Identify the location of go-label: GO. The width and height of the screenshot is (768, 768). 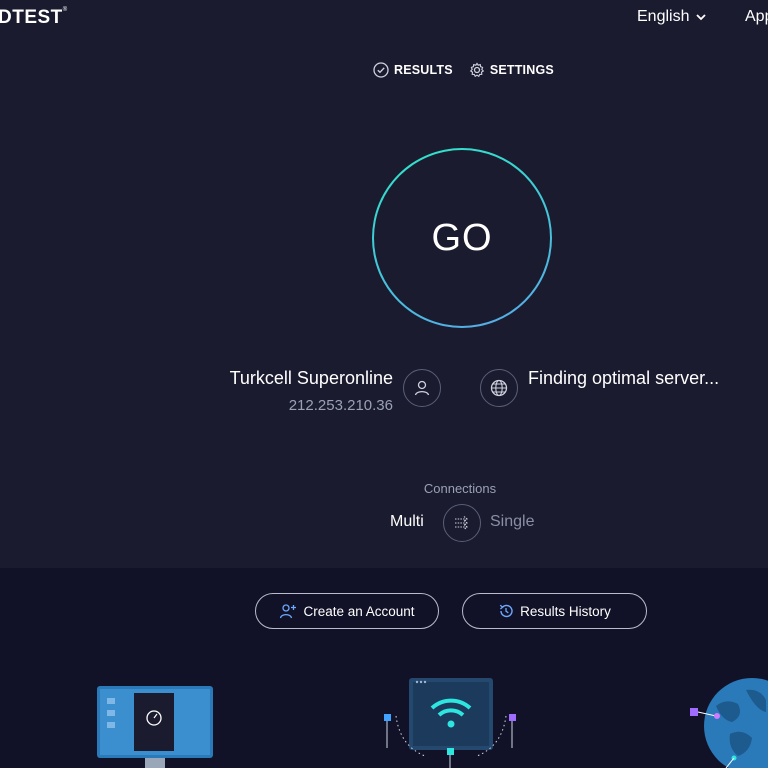
(462, 237).